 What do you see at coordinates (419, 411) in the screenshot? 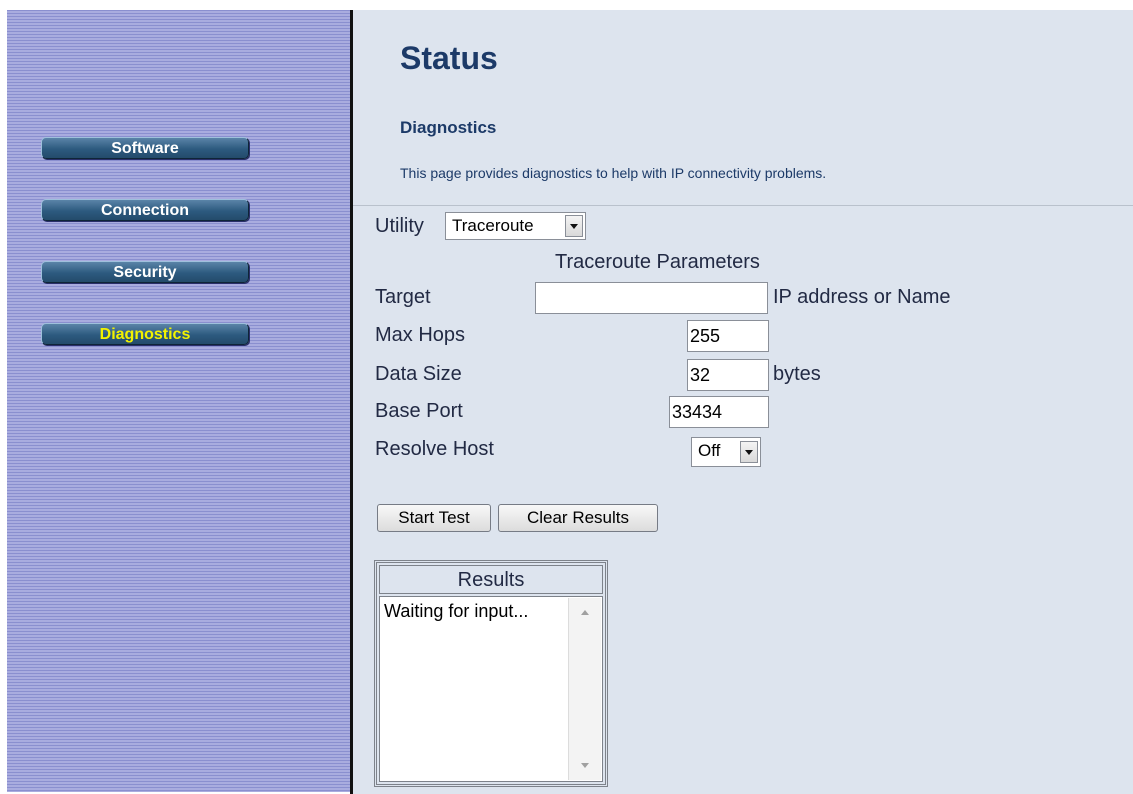
I see `base-port-label: Base Port` at bounding box center [419, 411].